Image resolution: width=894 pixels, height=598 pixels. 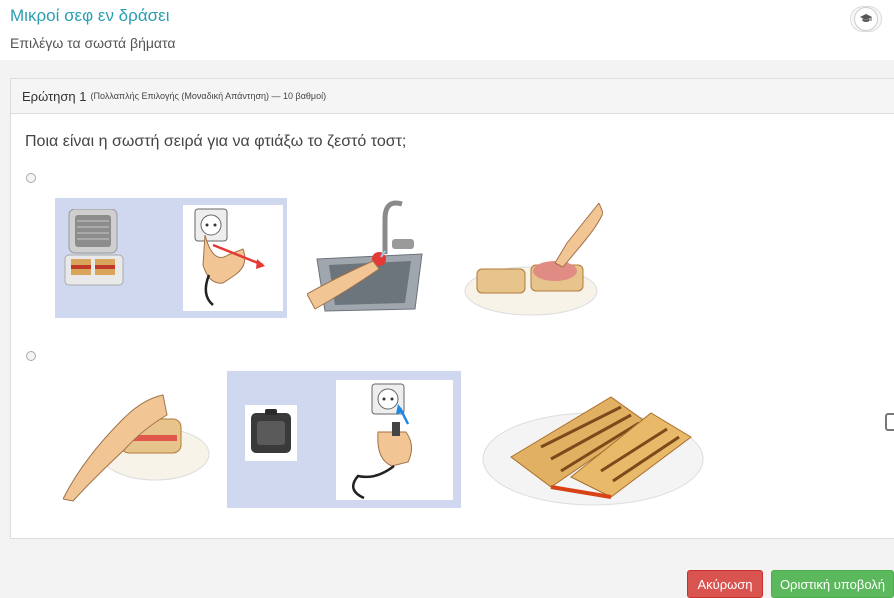 I want to click on closed-sandwich-maker-icon, so click(x=271, y=435).